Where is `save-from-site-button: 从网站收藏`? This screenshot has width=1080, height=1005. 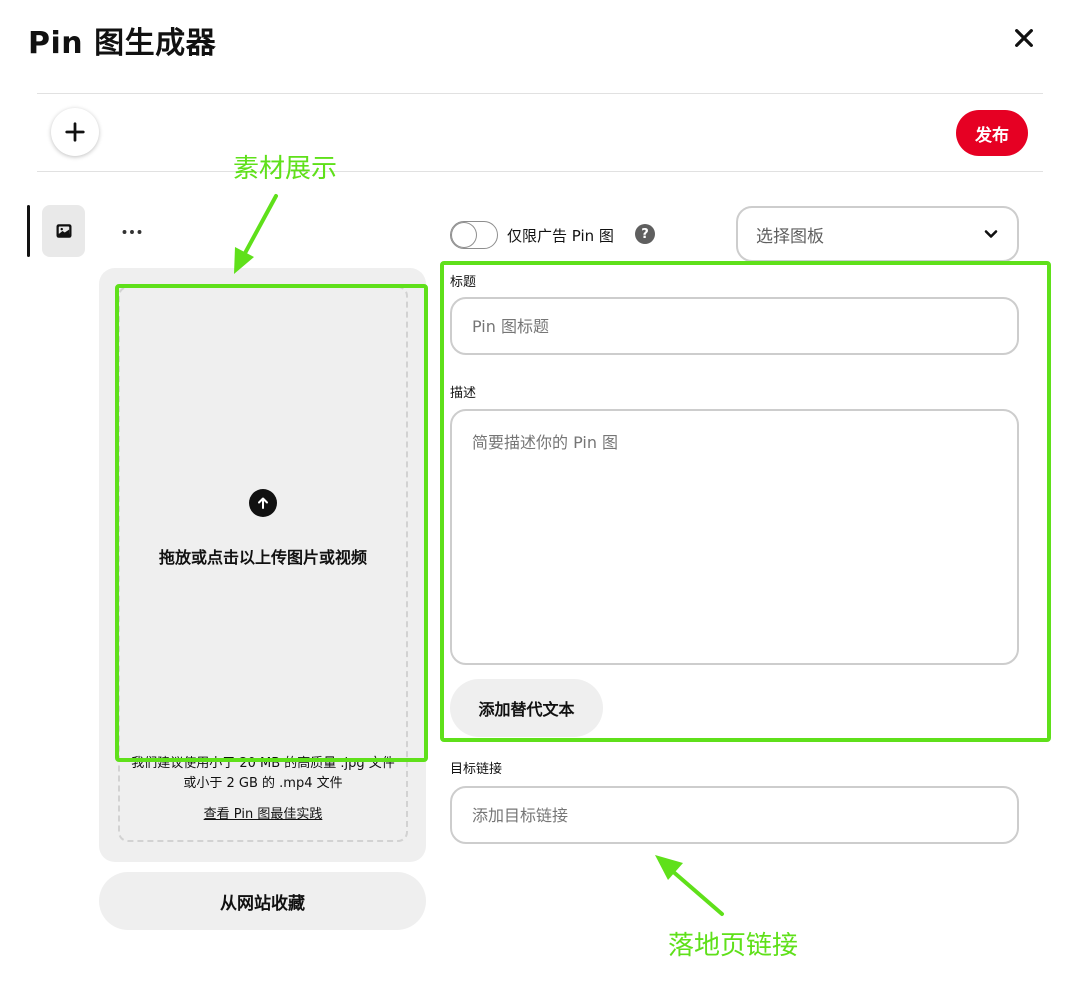 save-from-site-button: 从网站收藏 is located at coordinates (262, 901).